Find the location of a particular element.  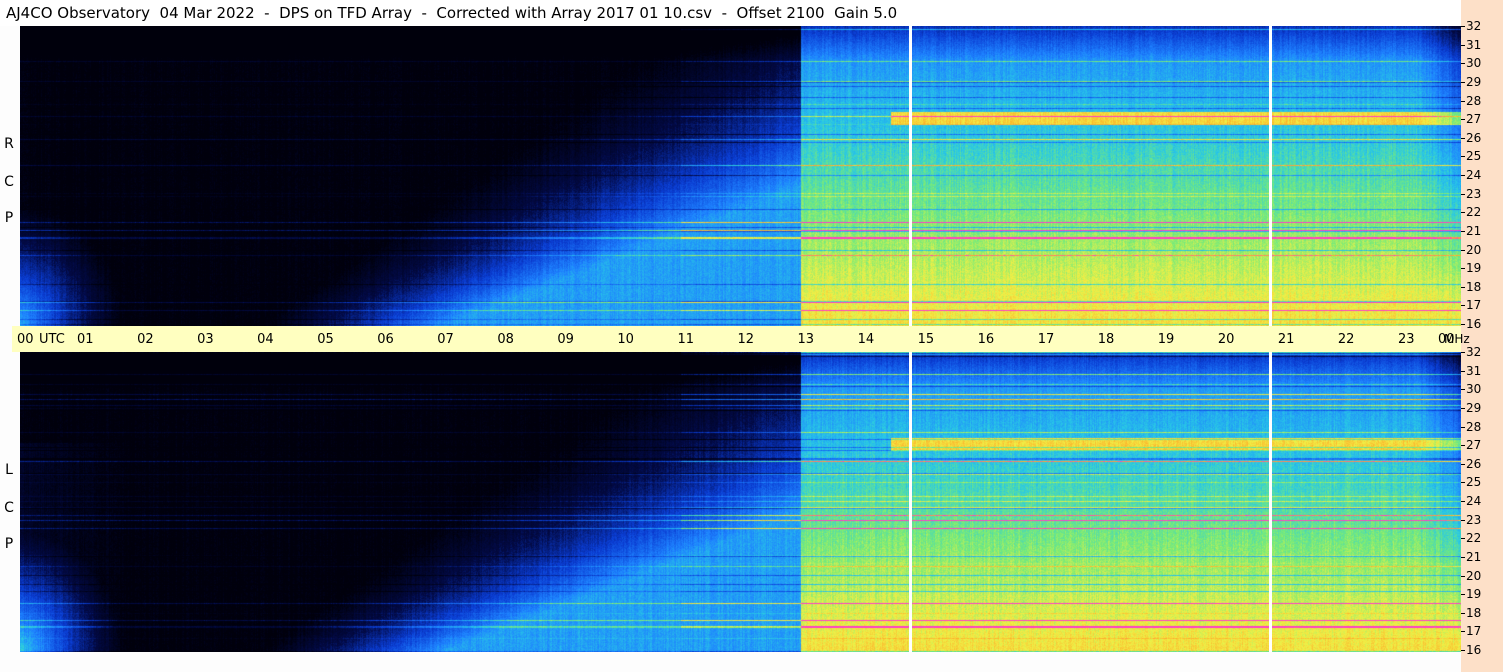

polarization-label-letter: P is located at coordinates (9, 544).